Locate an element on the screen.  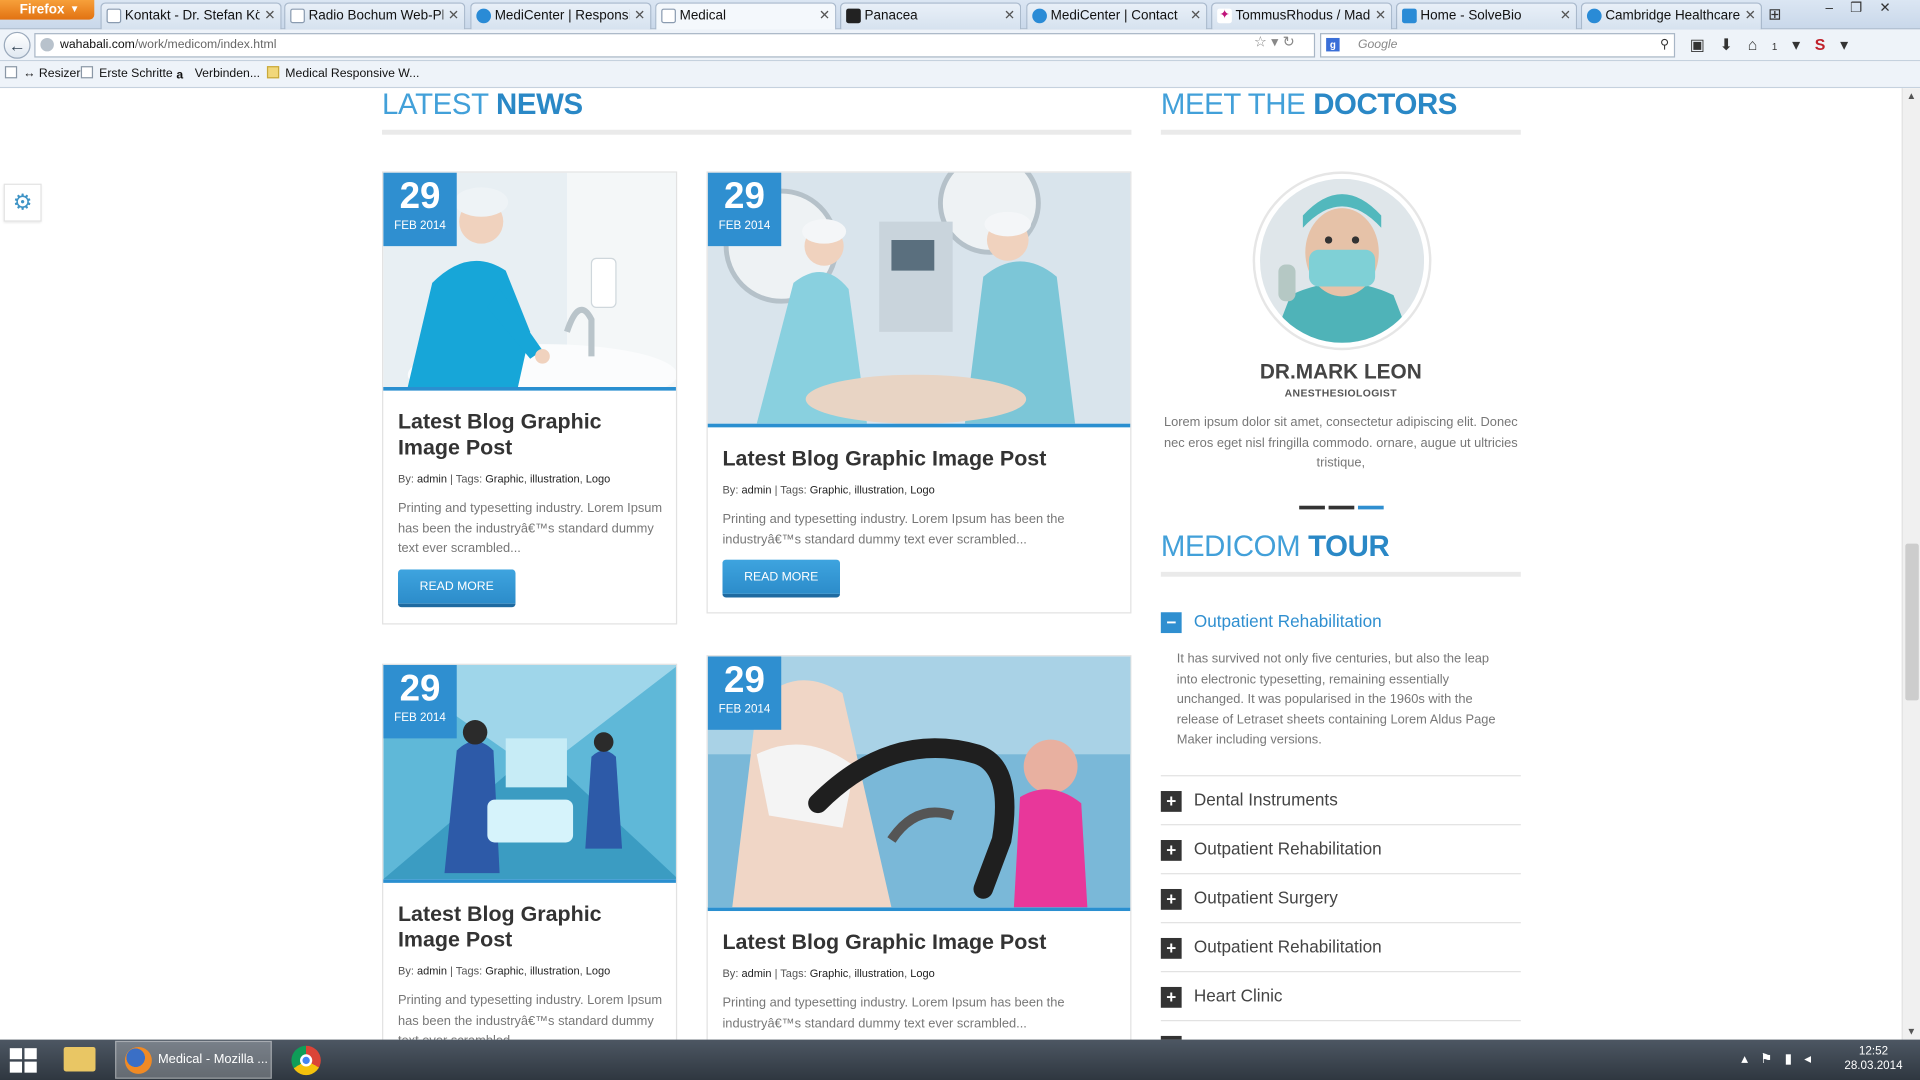
search-input: g Google ⚲ is located at coordinates (1498, 45).